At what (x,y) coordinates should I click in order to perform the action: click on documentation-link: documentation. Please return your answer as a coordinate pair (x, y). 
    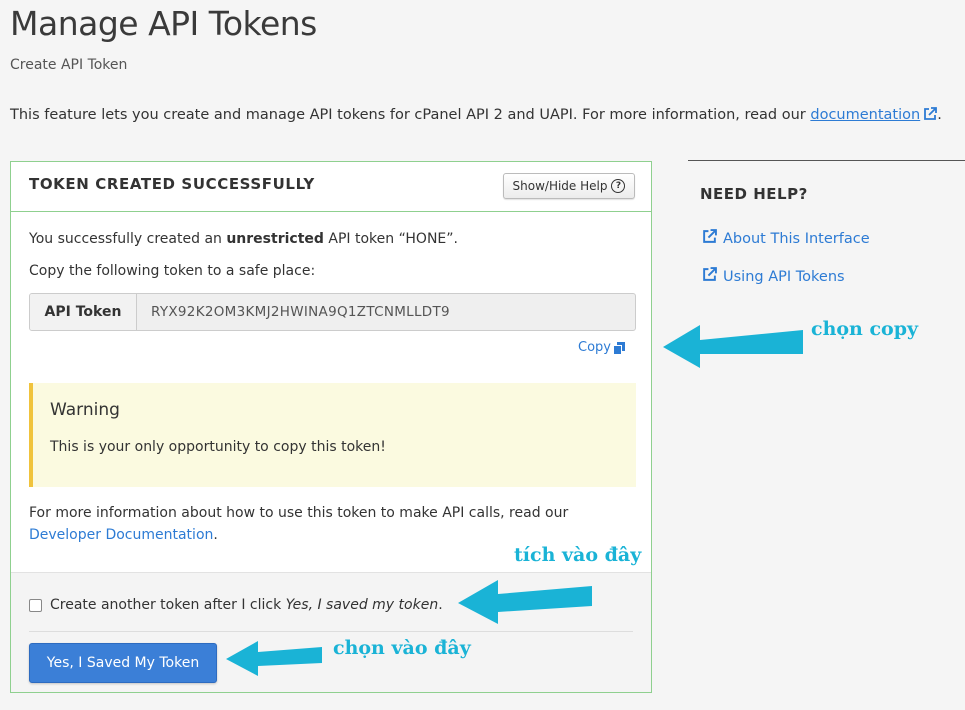
    Looking at the image, I should click on (865, 115).